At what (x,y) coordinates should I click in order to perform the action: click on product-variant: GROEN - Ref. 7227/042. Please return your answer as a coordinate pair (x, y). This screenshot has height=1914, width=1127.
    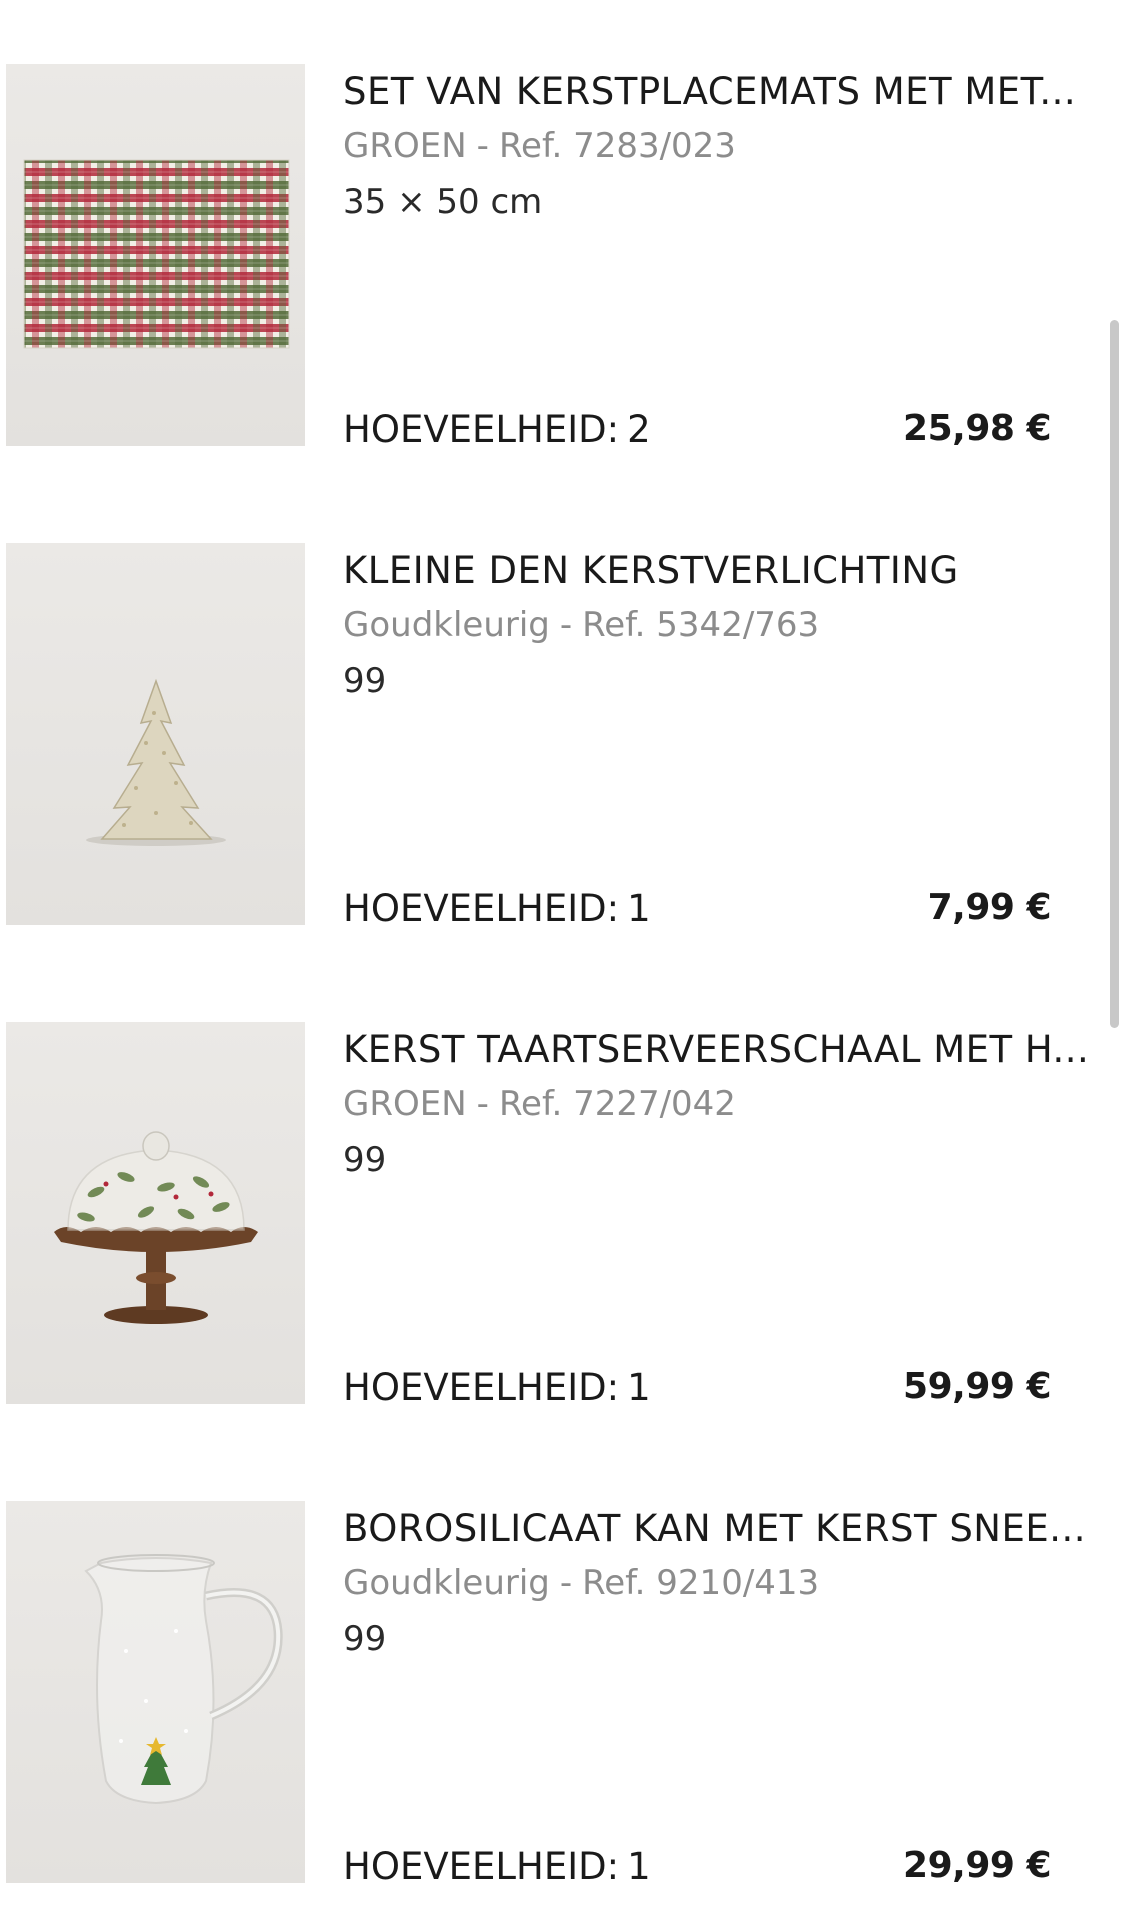
    Looking at the image, I should click on (539, 1104).